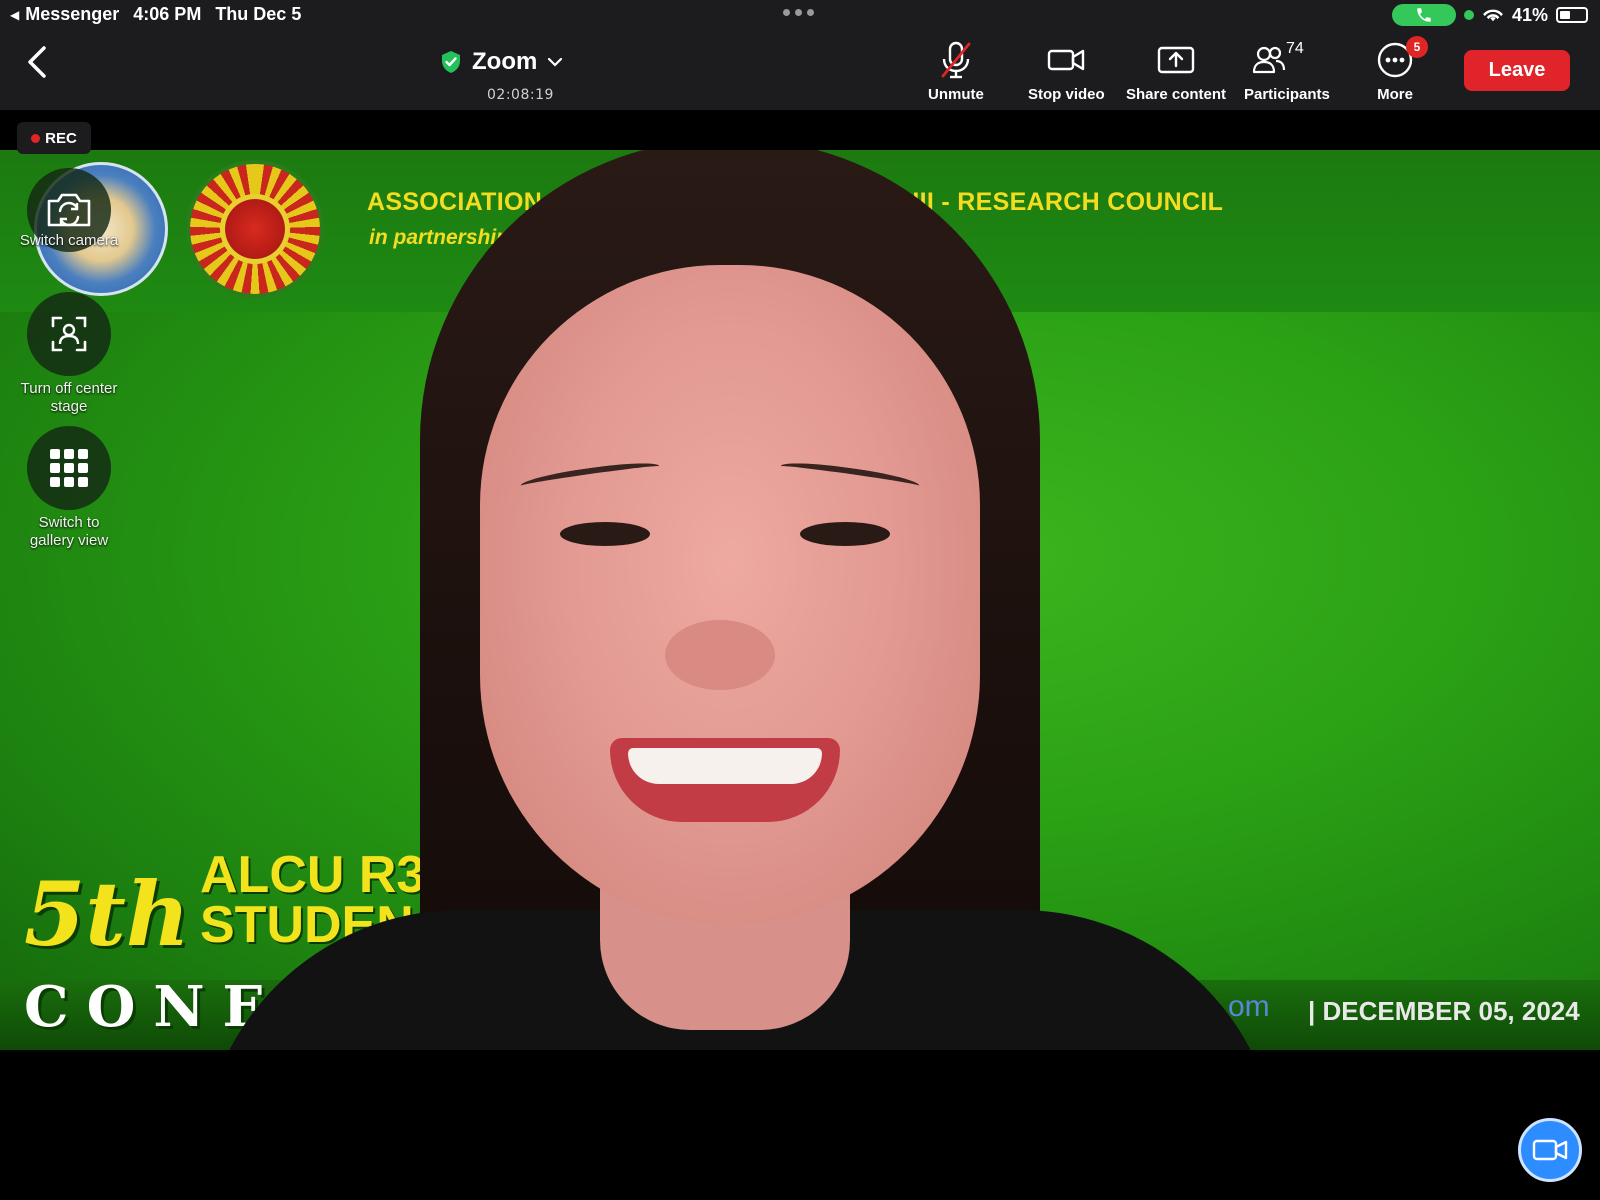  What do you see at coordinates (1249, 1006) in the screenshot?
I see `background-event-url: om` at bounding box center [1249, 1006].